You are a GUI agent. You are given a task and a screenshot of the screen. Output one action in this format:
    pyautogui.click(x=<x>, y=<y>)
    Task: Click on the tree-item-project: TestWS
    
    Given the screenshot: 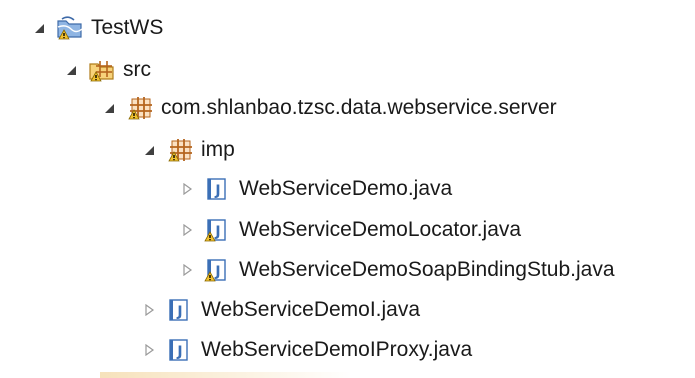 What is the action you would take?
    pyautogui.click(x=96, y=28)
    